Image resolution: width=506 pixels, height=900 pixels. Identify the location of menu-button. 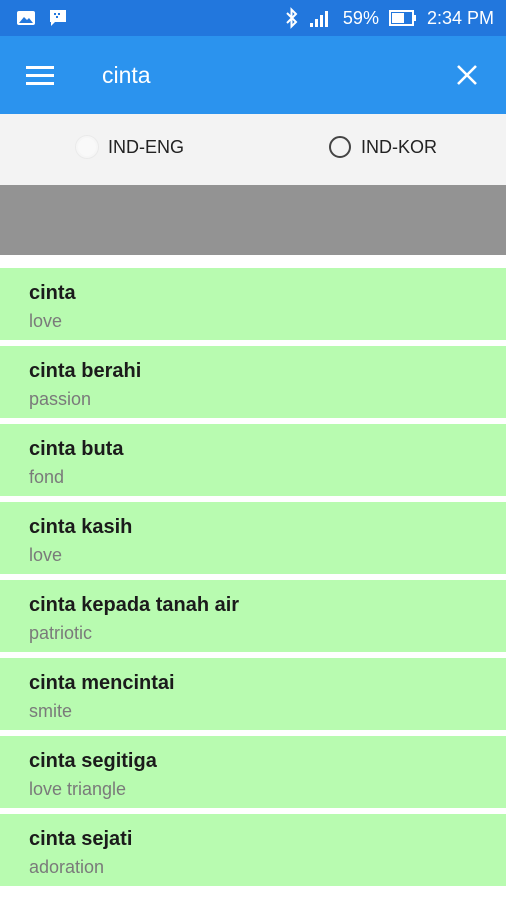
(40, 75).